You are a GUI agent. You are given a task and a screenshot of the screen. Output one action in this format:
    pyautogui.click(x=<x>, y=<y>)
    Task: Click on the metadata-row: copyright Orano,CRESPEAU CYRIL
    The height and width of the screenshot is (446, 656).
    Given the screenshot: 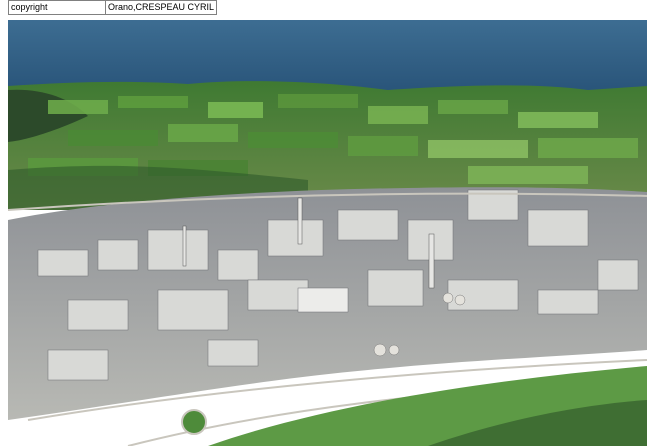 What is the action you would take?
    pyautogui.click(x=113, y=7)
    